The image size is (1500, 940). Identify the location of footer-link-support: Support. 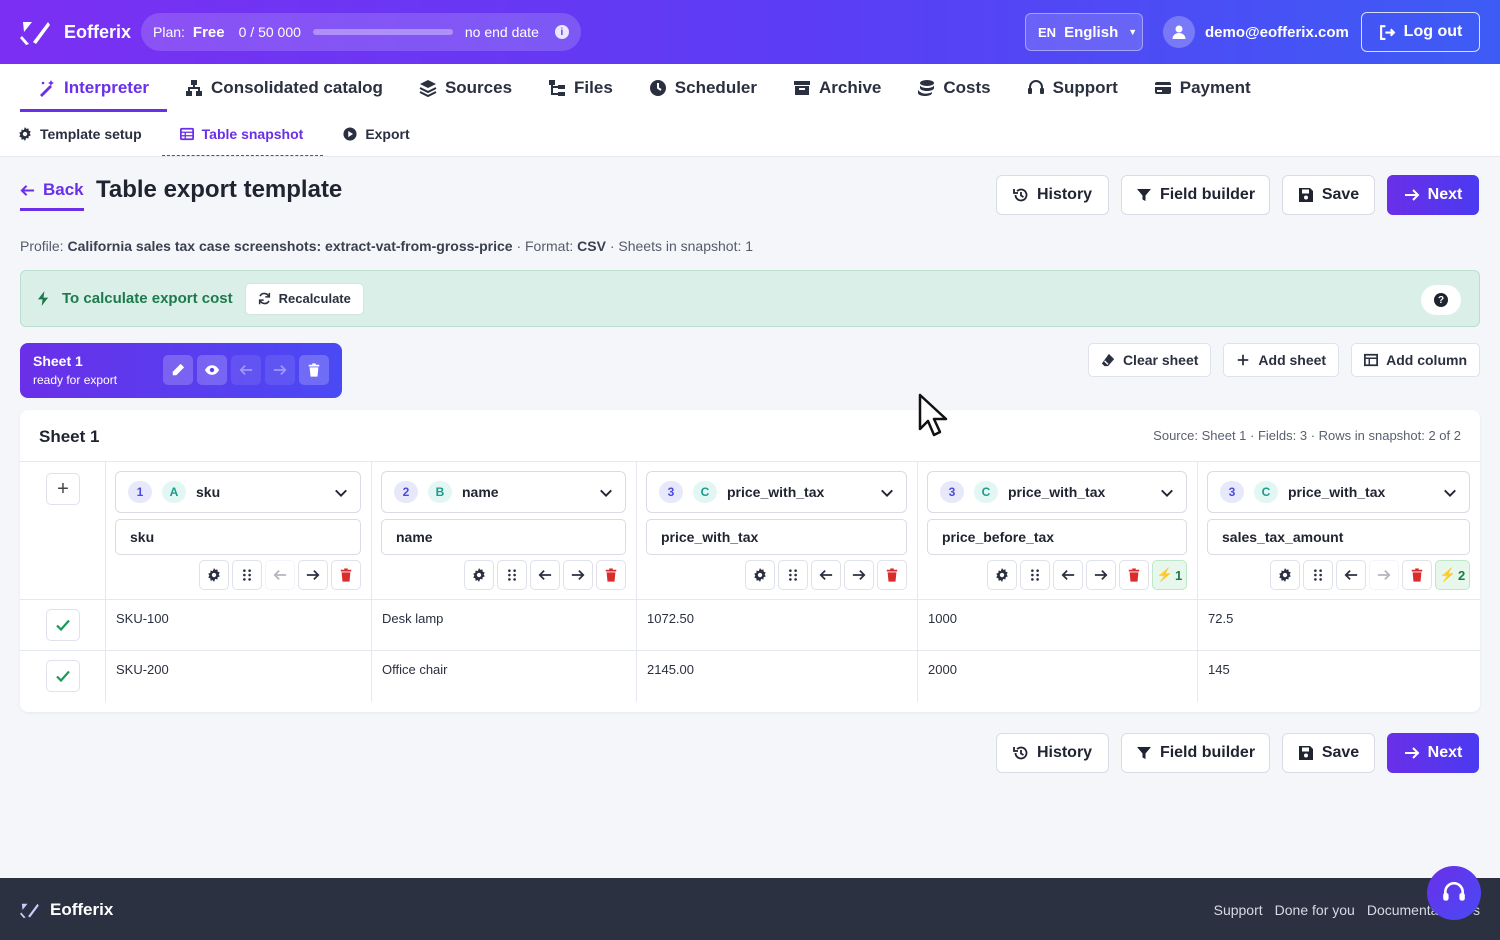
(1238, 910).